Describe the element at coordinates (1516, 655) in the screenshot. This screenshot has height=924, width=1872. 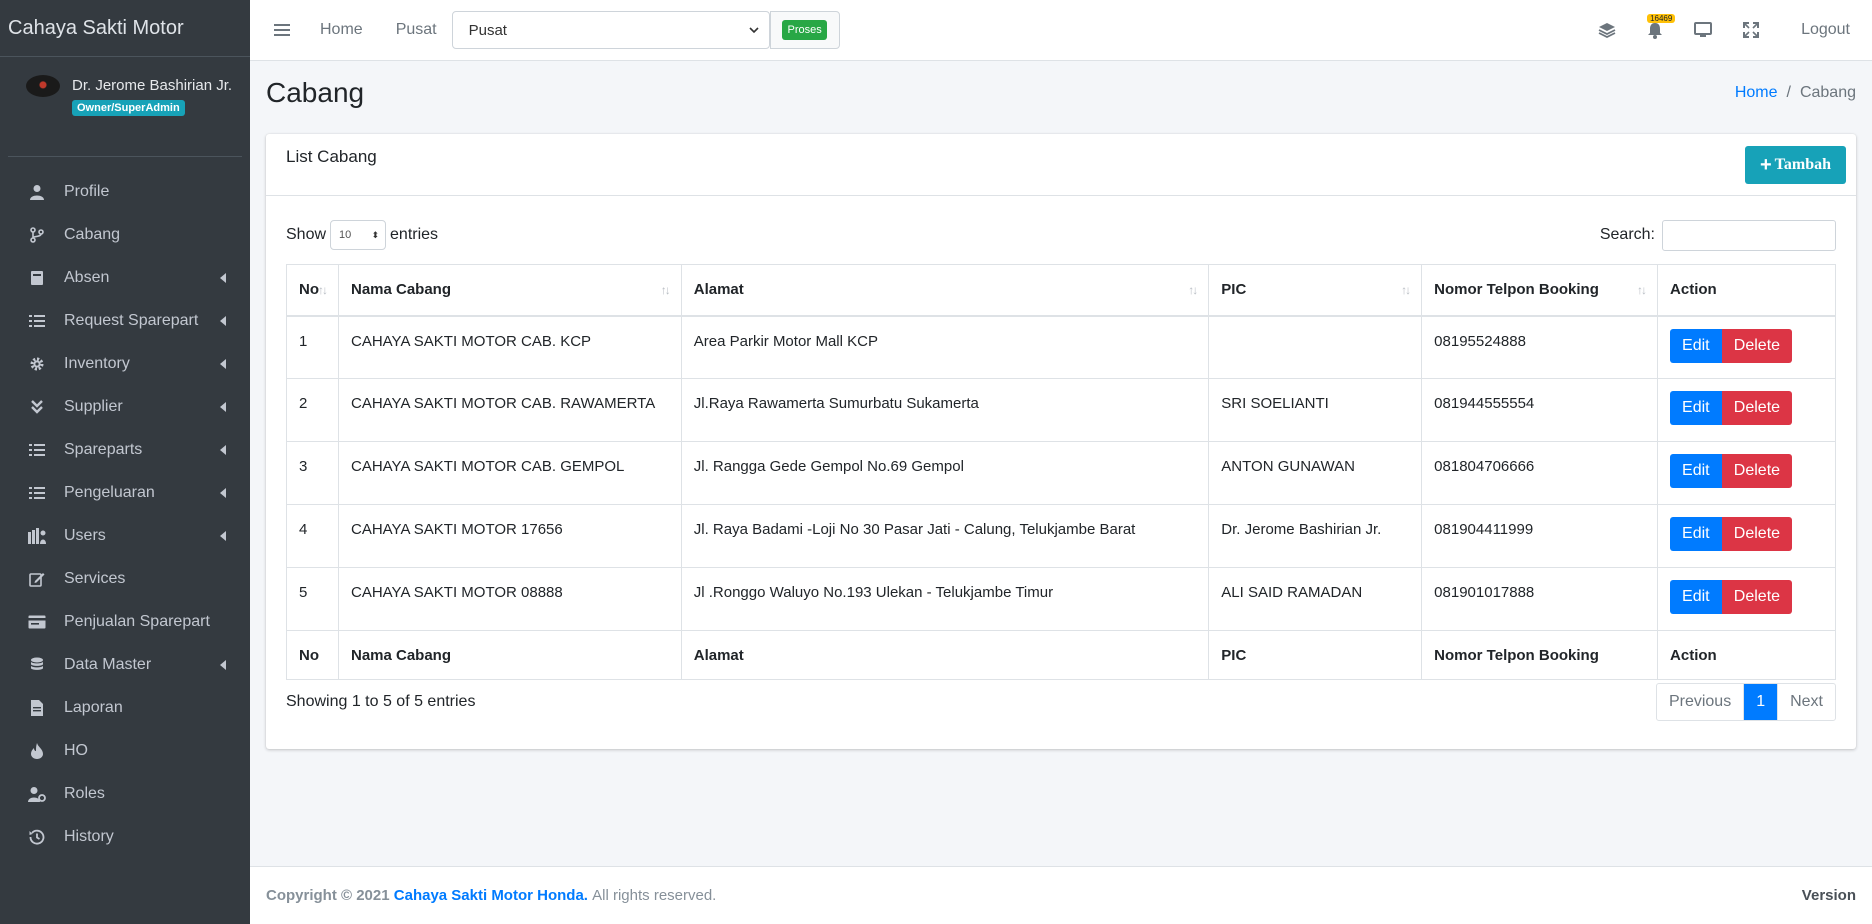
I see `column-footer-label: Nomor Telpon Booking` at that location.